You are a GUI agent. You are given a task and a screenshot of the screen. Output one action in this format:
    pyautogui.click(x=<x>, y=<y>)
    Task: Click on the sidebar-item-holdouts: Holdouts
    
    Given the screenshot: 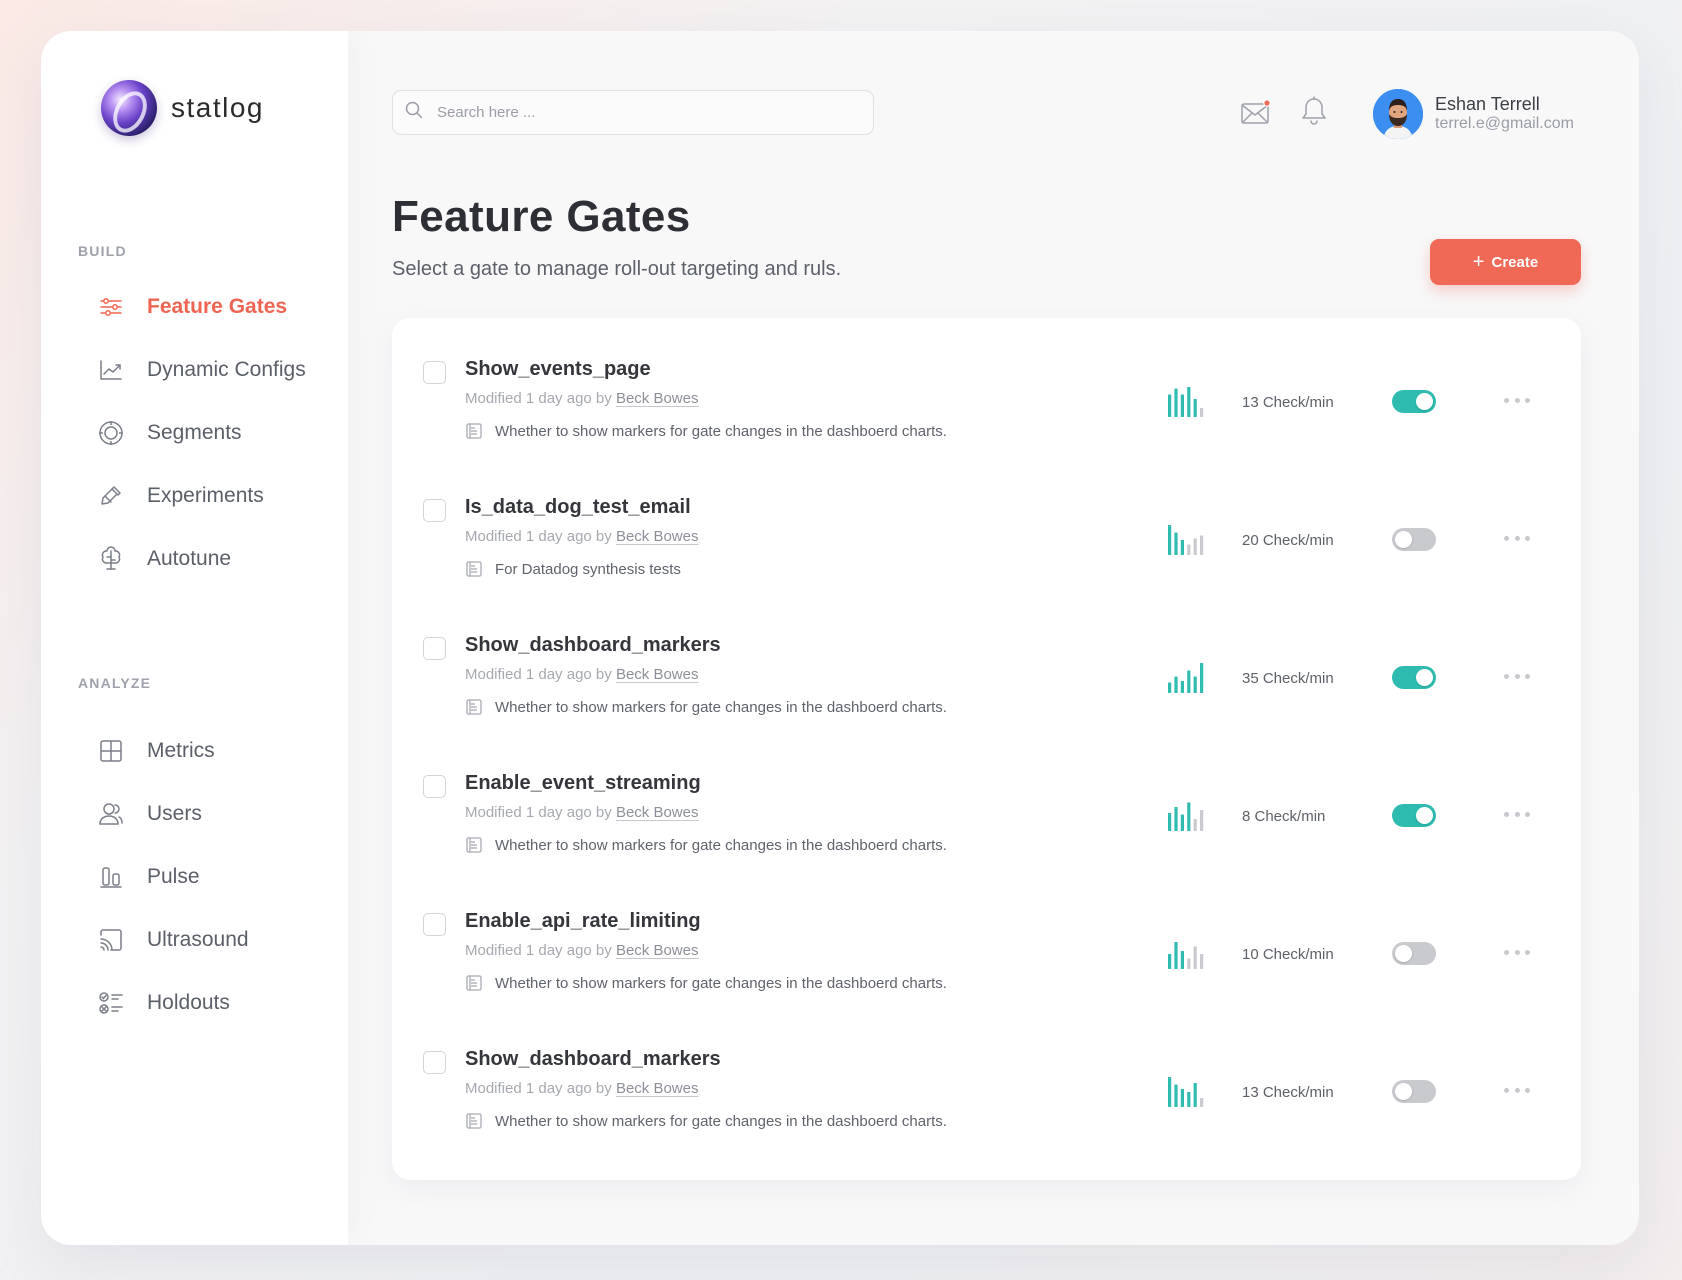 What is the action you would take?
    pyautogui.click(x=212, y=1003)
    